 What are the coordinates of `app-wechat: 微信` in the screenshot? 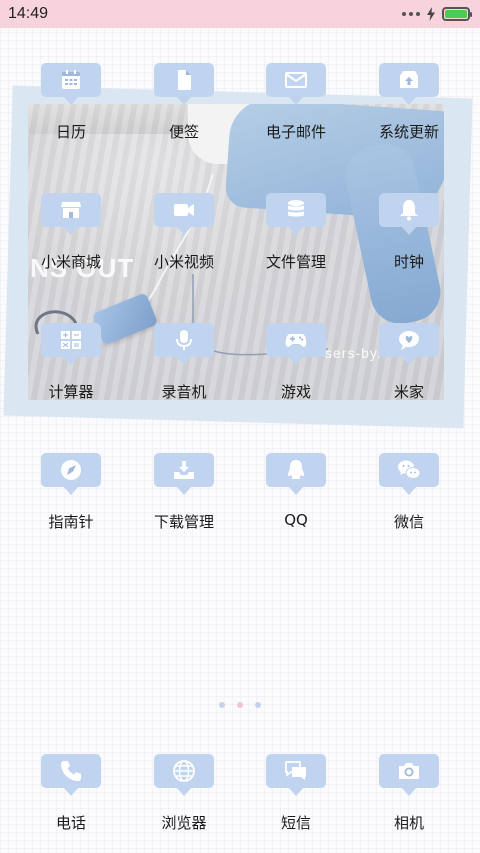 It's located at (409, 495).